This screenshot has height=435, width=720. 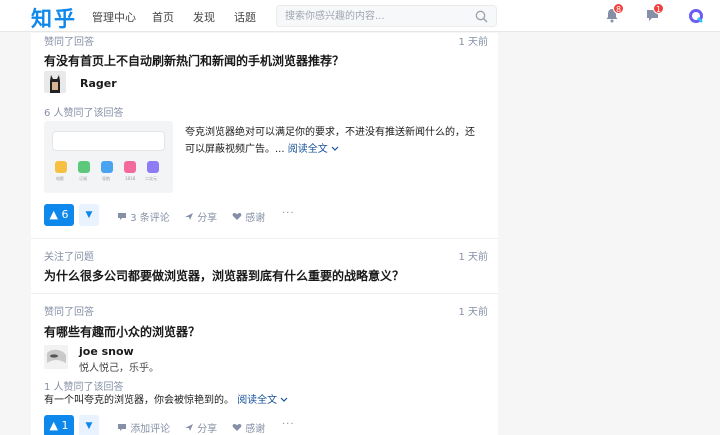 I want to click on thumb-app-label: 1818, so click(x=130, y=178).